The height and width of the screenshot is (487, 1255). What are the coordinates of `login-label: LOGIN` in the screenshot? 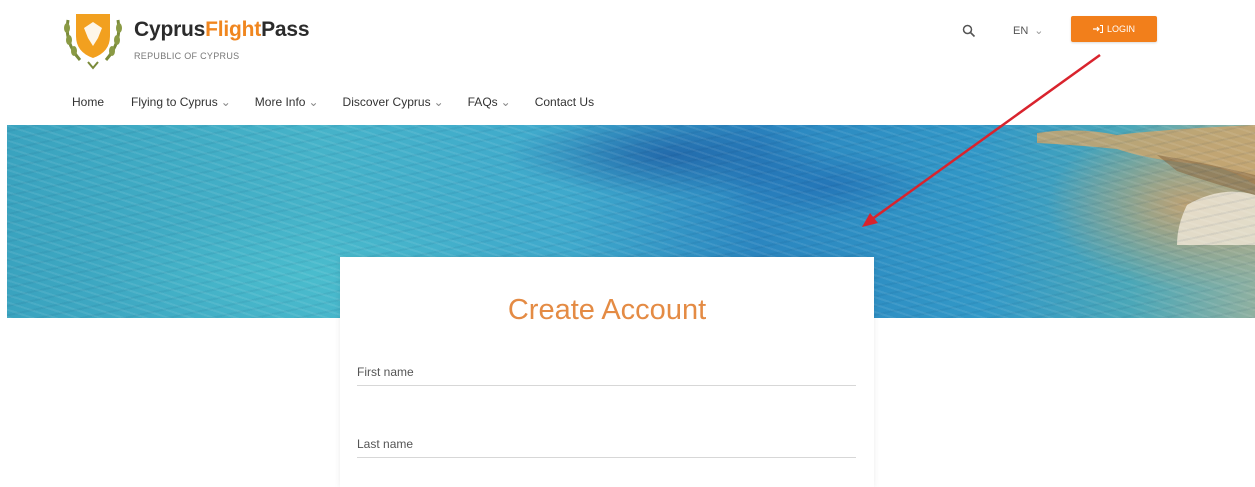 It's located at (1120, 29).